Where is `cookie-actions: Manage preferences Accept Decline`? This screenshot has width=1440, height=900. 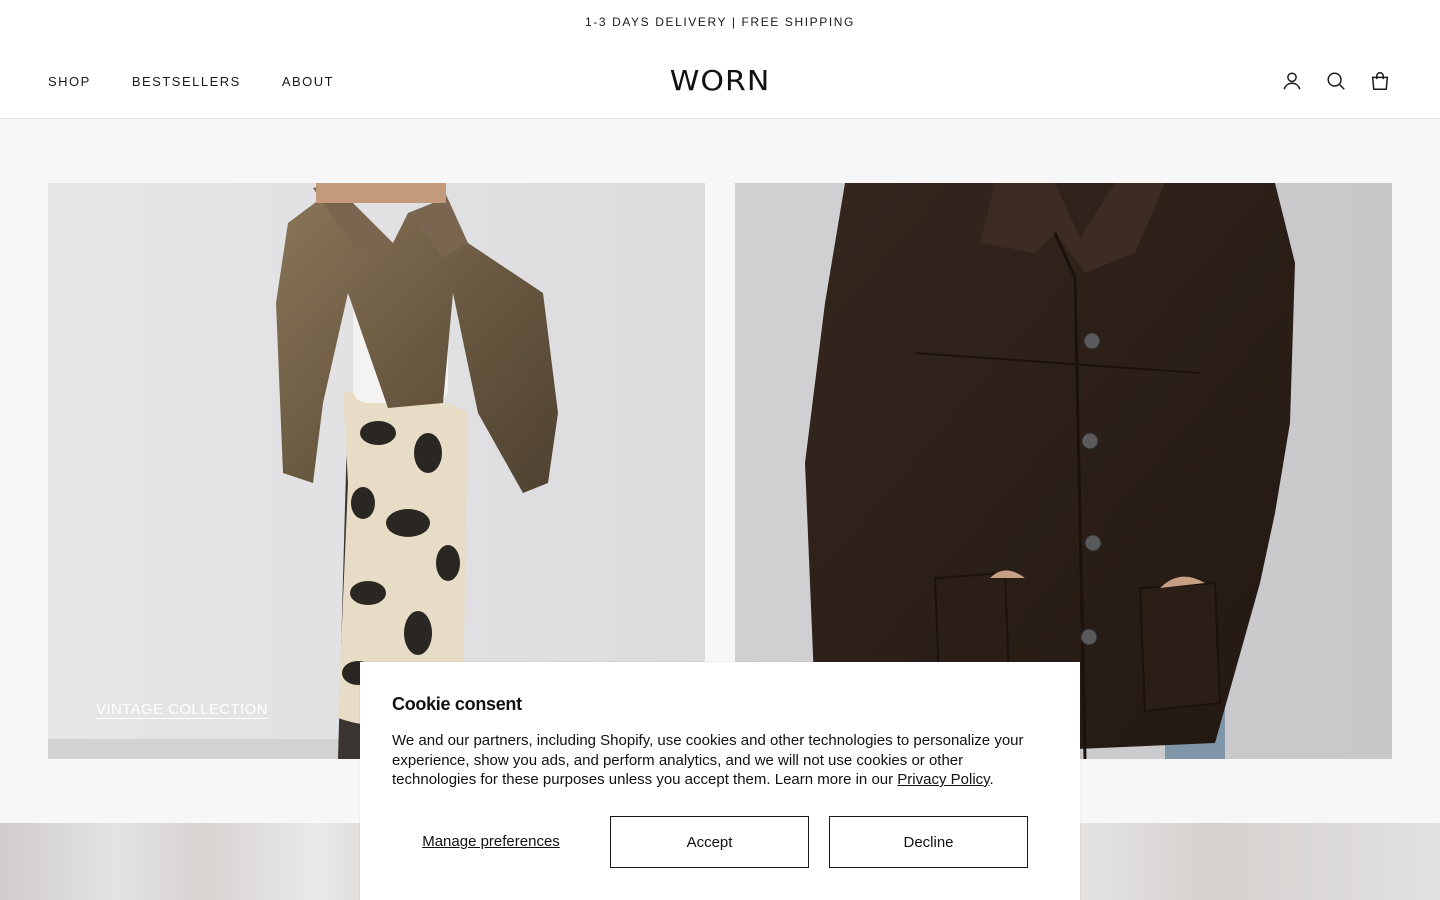
cookie-actions: Manage preferences Accept Decline is located at coordinates (720, 842).